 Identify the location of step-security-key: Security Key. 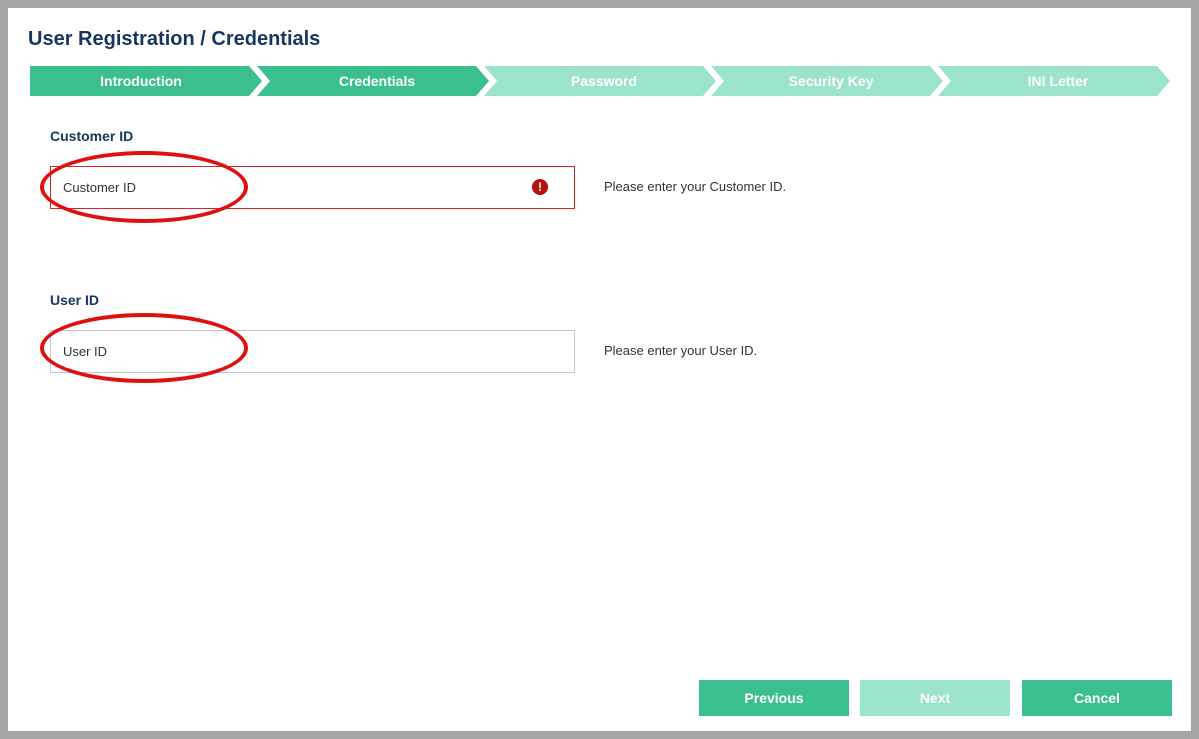
(827, 81).